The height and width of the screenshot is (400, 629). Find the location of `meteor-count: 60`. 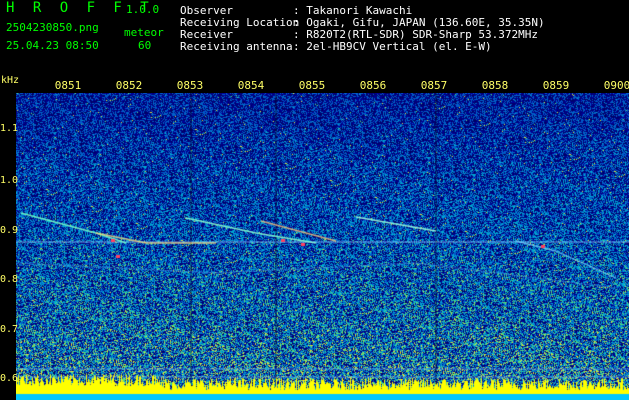

meteor-count: 60 is located at coordinates (145, 45).